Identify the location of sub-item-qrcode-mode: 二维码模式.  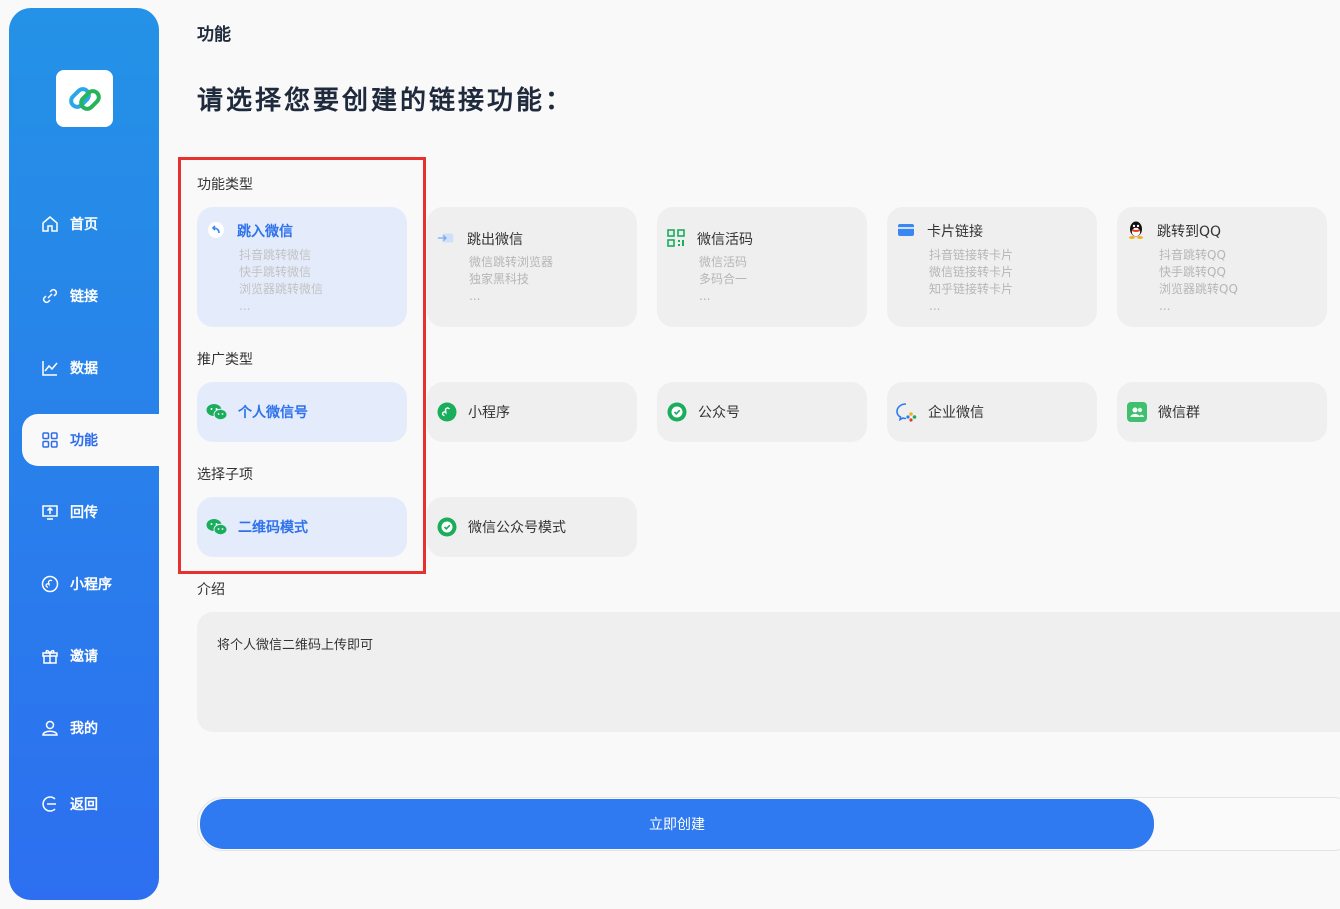
(302, 527).